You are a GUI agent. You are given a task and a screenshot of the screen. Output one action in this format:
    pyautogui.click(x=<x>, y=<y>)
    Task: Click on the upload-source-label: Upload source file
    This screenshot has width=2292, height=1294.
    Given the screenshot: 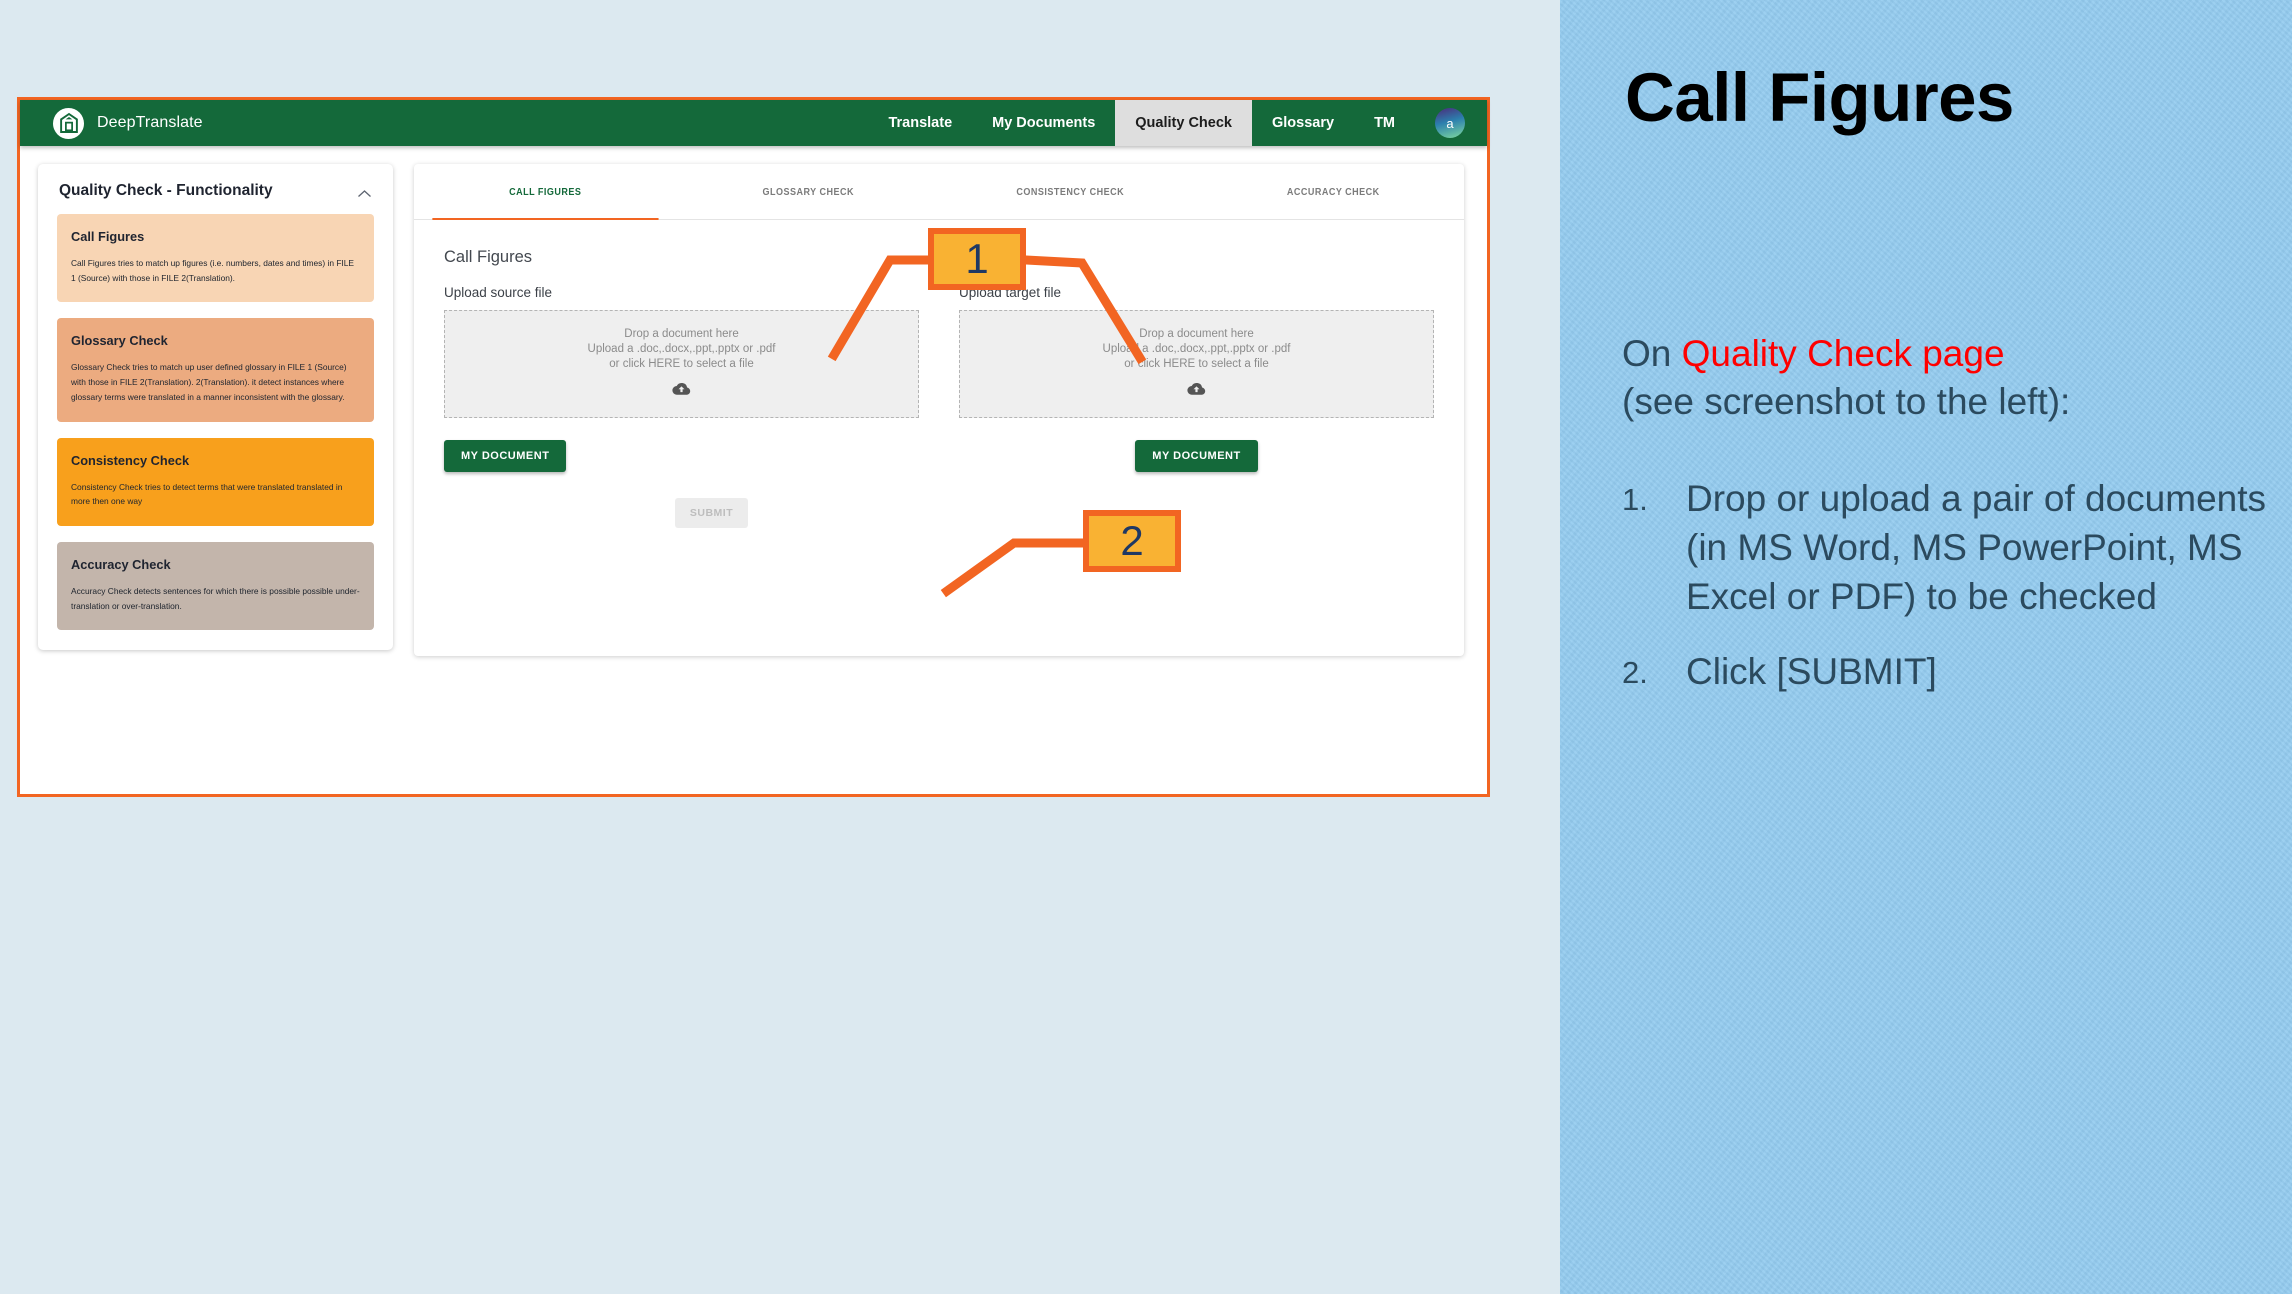 What is the action you would take?
    pyautogui.click(x=498, y=292)
    